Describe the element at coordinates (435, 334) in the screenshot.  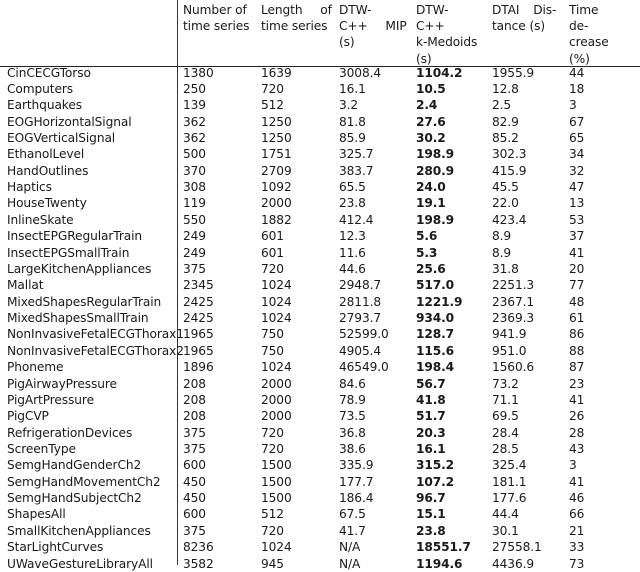
I see `dtw-kmedoids-time-cell: 128.7` at that location.